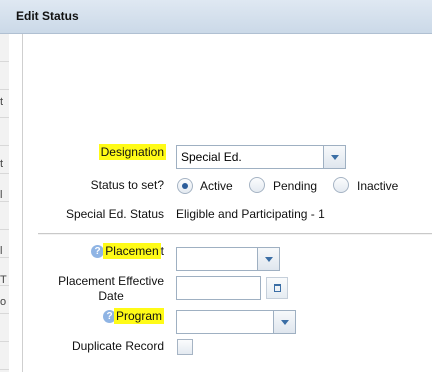  I want to click on background-rows, so click(4, 203).